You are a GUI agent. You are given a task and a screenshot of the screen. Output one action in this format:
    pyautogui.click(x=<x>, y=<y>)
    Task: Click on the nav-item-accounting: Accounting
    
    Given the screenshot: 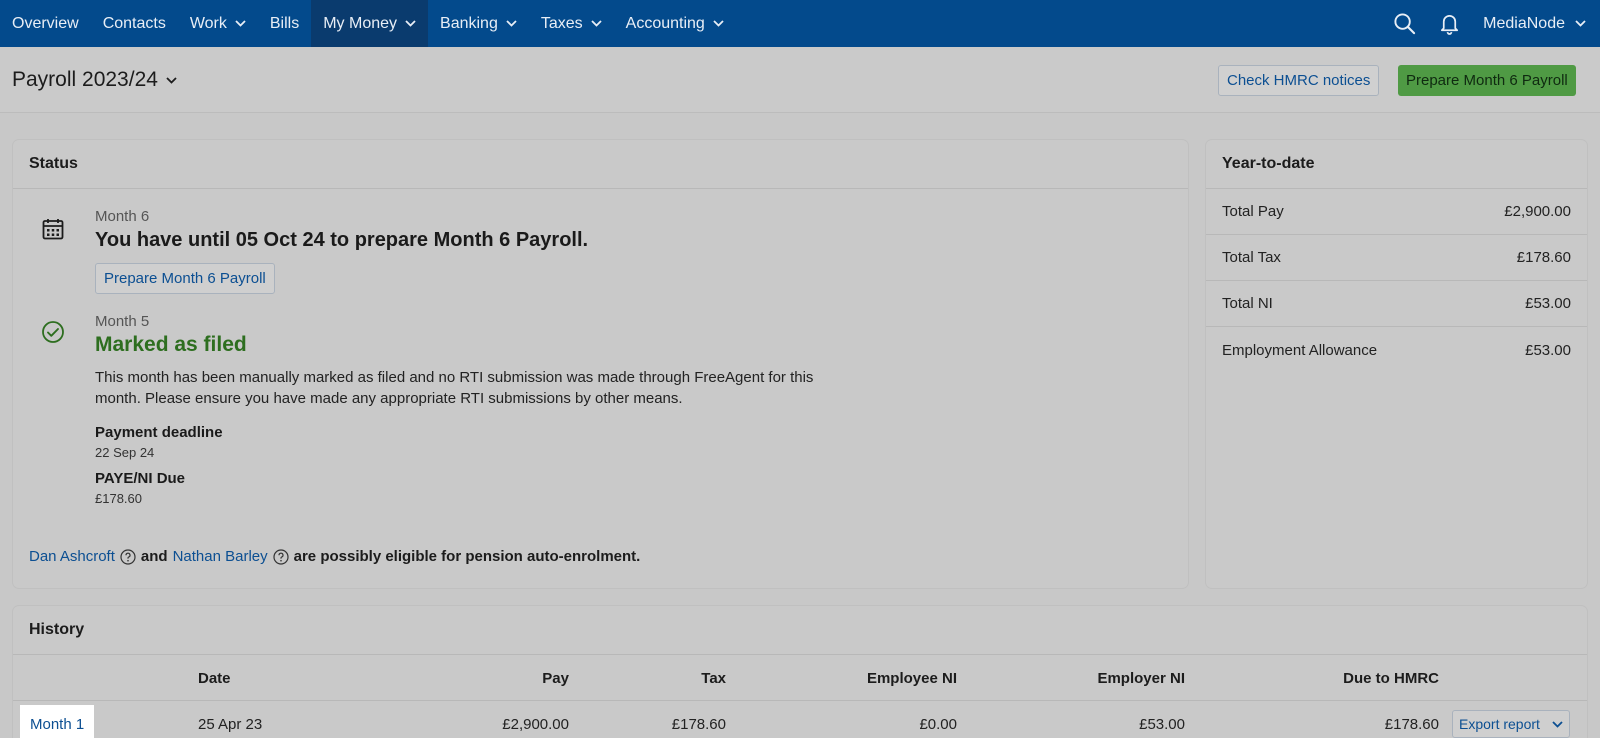 What is the action you would take?
    pyautogui.click(x=675, y=23)
    